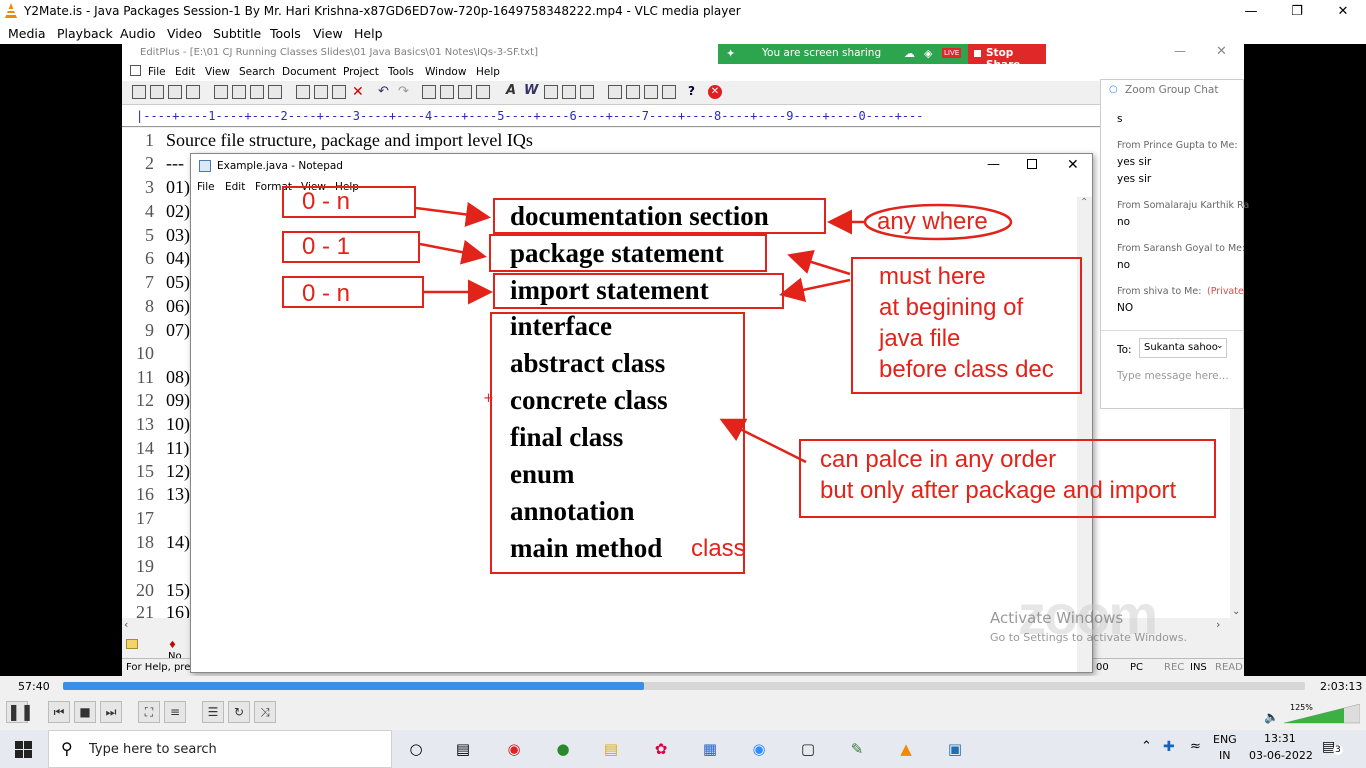 The image size is (1366, 768). I want to click on count-box-package: 0 - 1, so click(351, 247).